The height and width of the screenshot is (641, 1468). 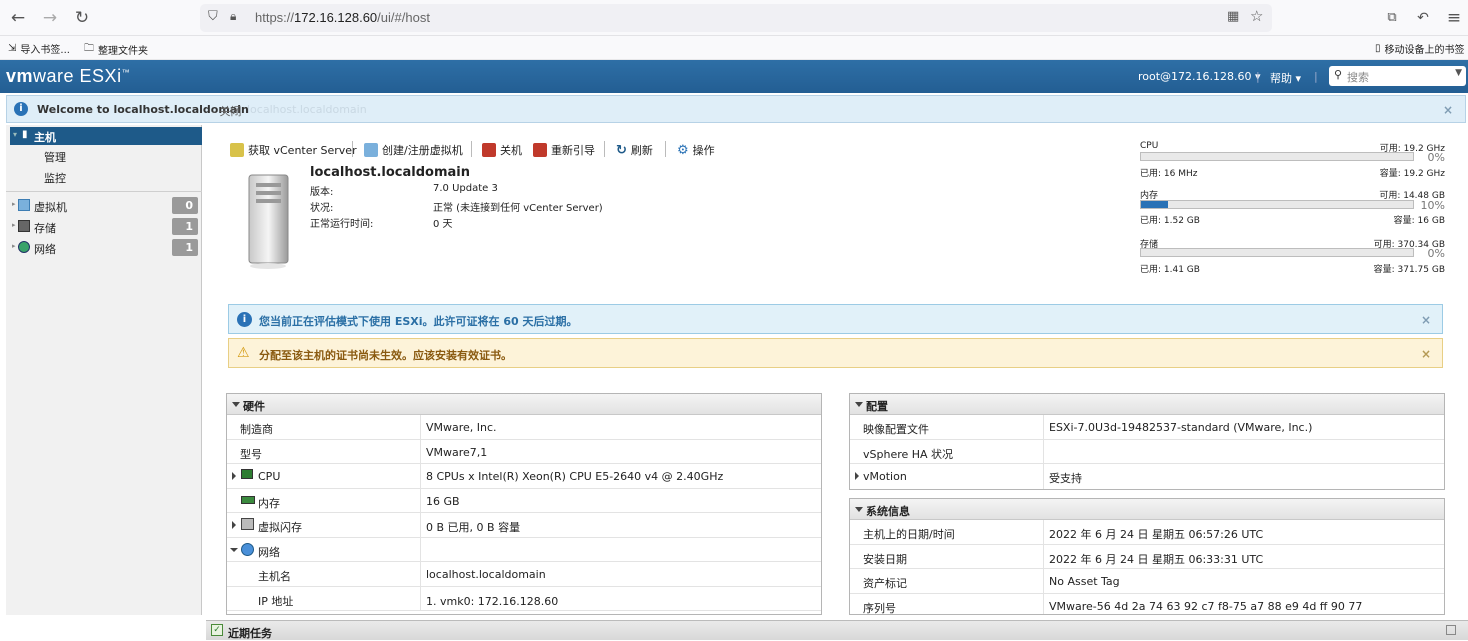 What do you see at coordinates (1170, 221) in the screenshot?
I see `resource-used: 已用: 1.52 GB` at bounding box center [1170, 221].